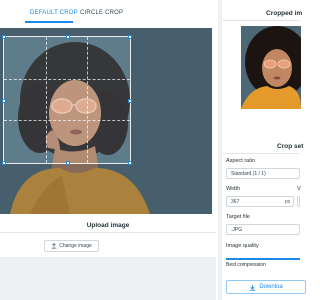 Image resolution: width=320 pixels, height=300 pixels. I want to click on crop-handle-bottom-right, so click(130, 163).